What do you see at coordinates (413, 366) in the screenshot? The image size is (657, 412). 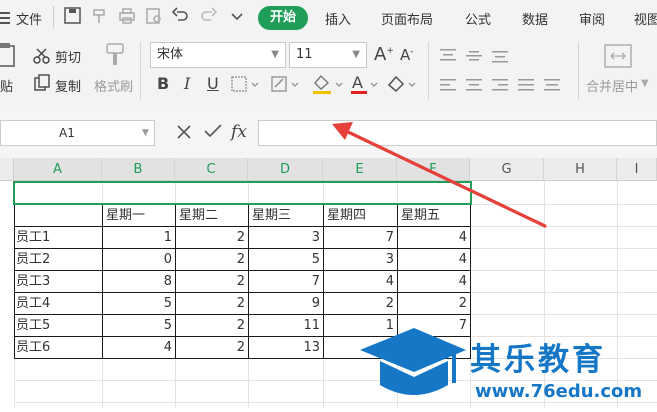 I see `graduation-cap-logo-icon` at bounding box center [413, 366].